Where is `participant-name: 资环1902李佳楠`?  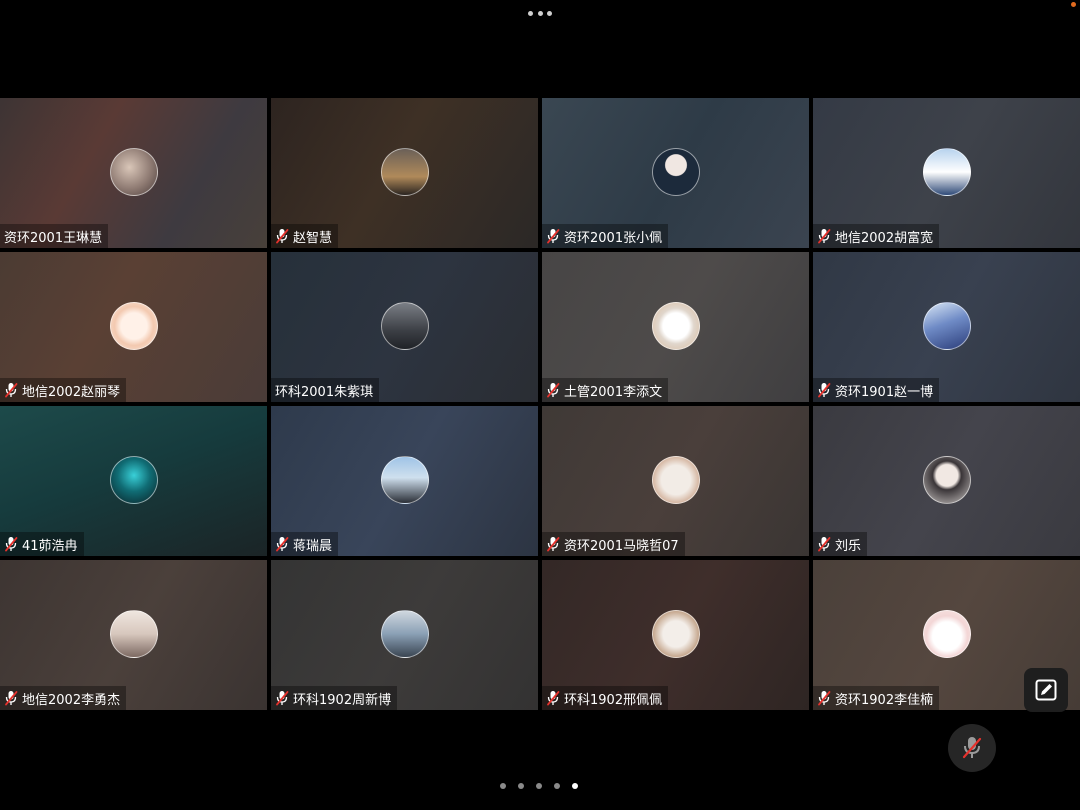 participant-name: 资环1902李佳楠 is located at coordinates (884, 700).